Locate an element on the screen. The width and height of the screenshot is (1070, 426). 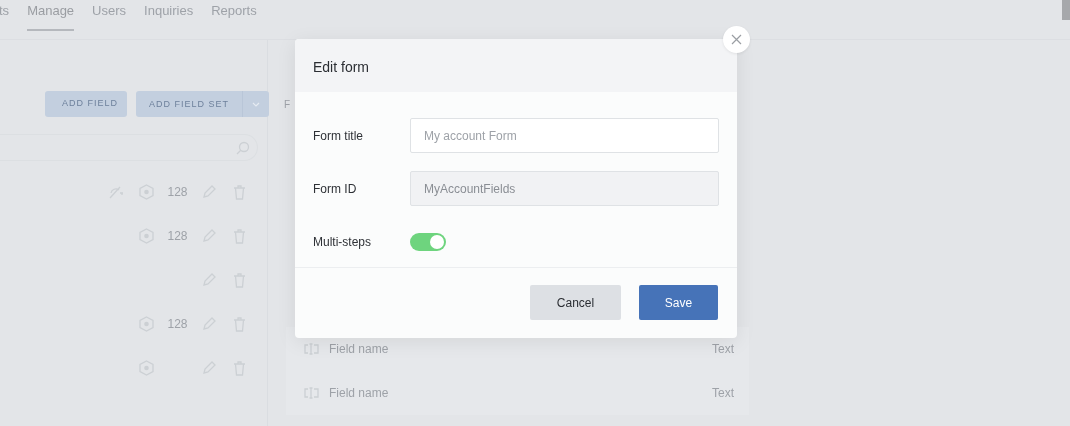
field-label: Form title is located at coordinates (338, 136).